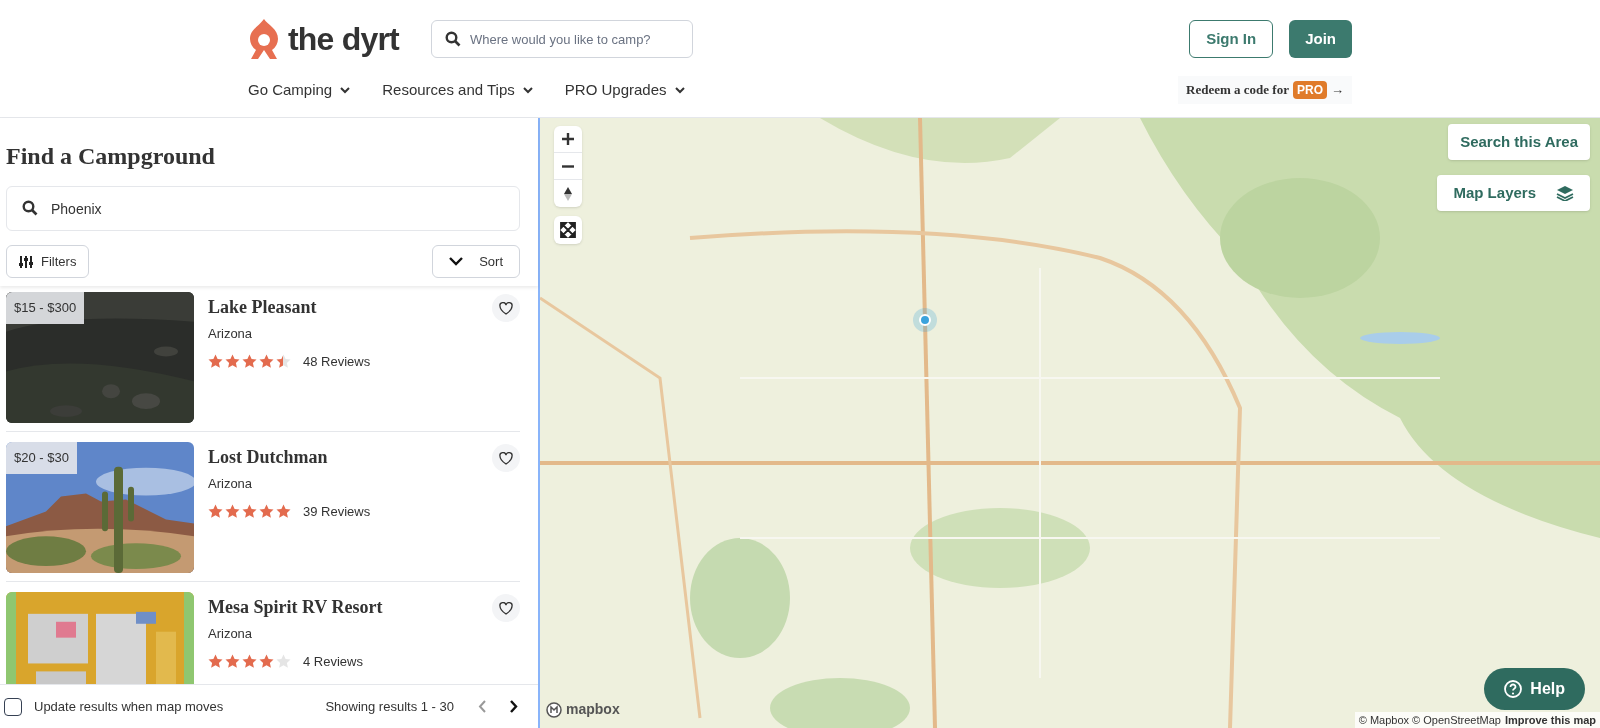 This screenshot has height=728, width=1600. What do you see at coordinates (1320, 39) in the screenshot?
I see `join-button: Join` at bounding box center [1320, 39].